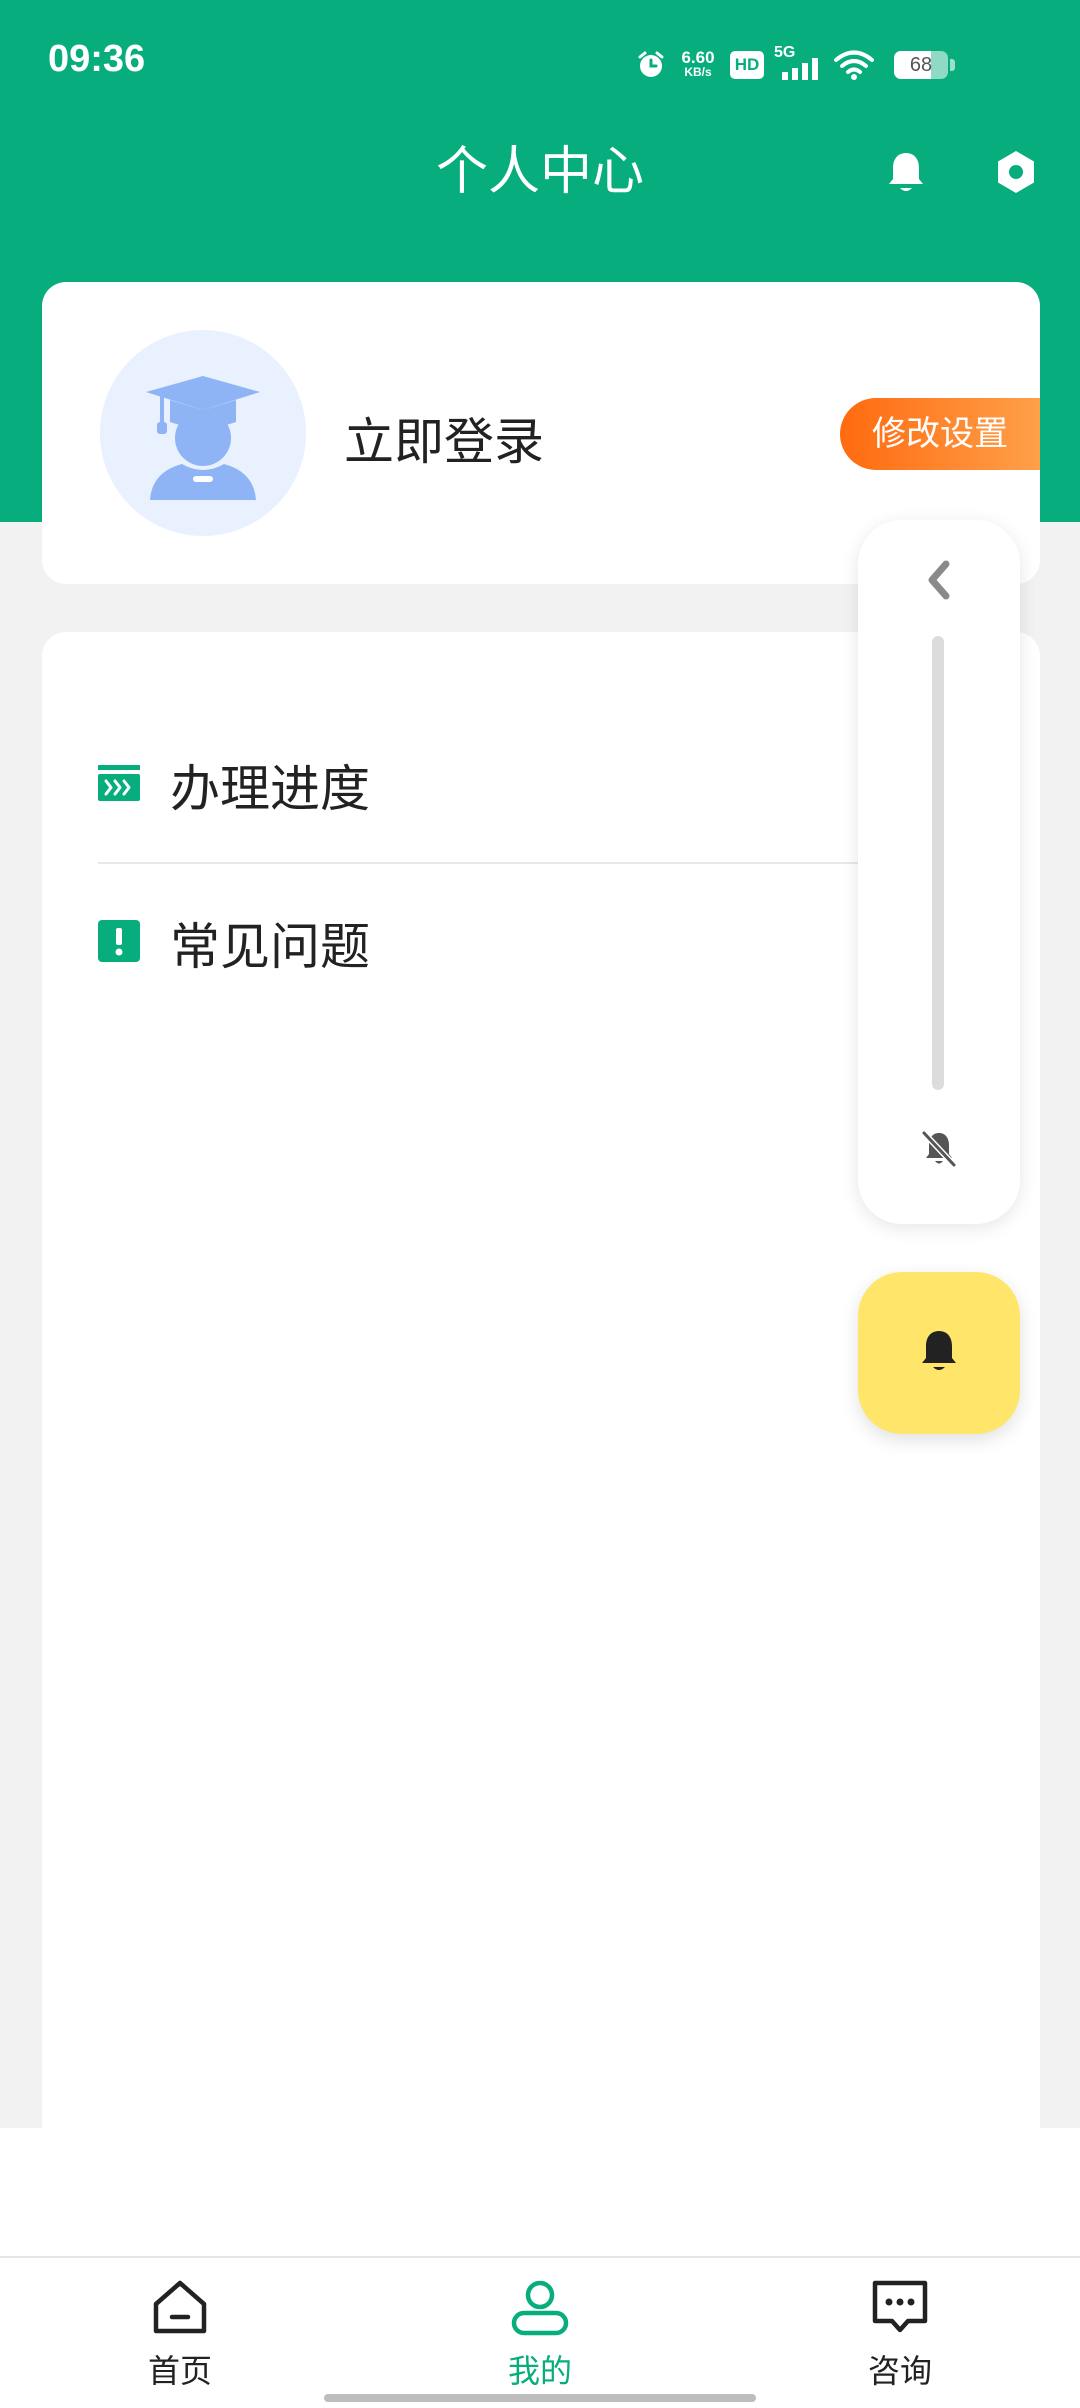 This screenshot has height=2408, width=1080. Describe the element at coordinates (444, 438) in the screenshot. I see `login-link: 立即登录` at that location.